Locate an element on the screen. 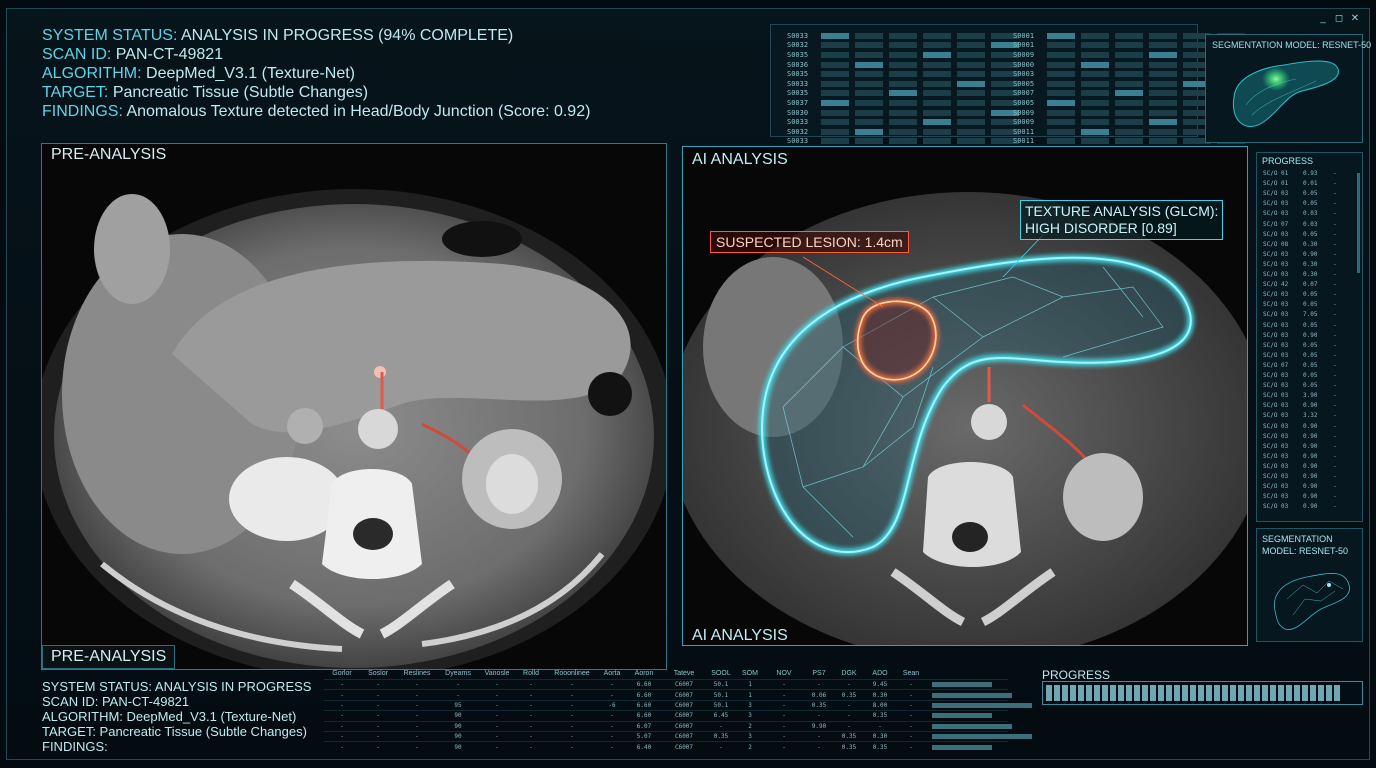  progress-side-row: SC/O 01 0.01 - is located at coordinates (1308, 183).